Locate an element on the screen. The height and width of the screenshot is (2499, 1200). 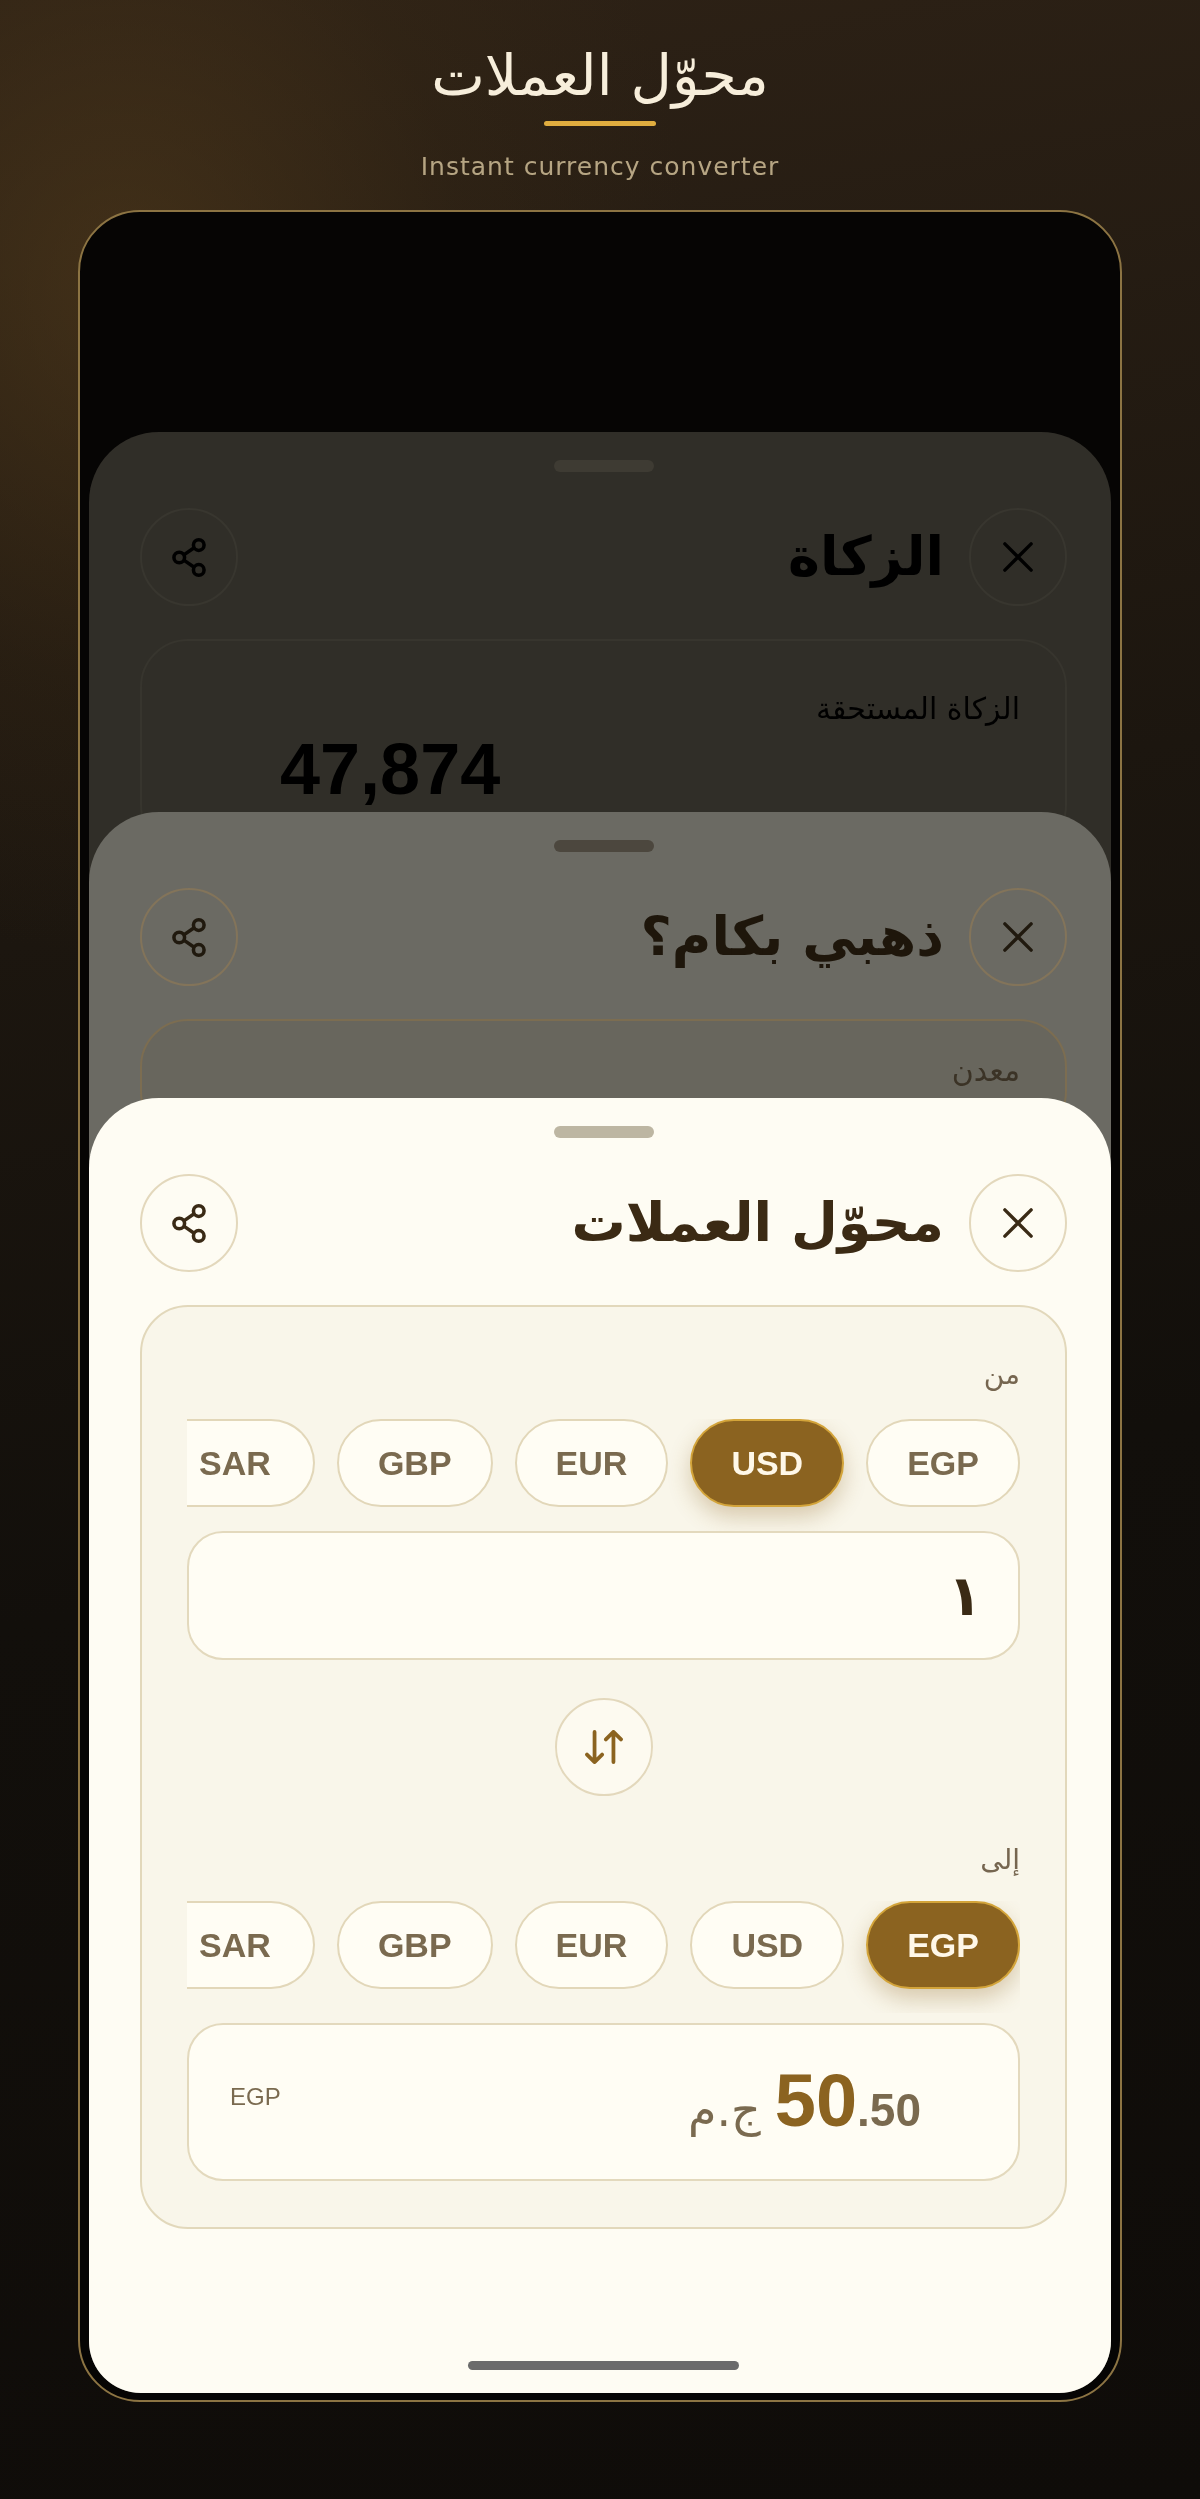
page-title: محوّل العملات is located at coordinates (600, 75).